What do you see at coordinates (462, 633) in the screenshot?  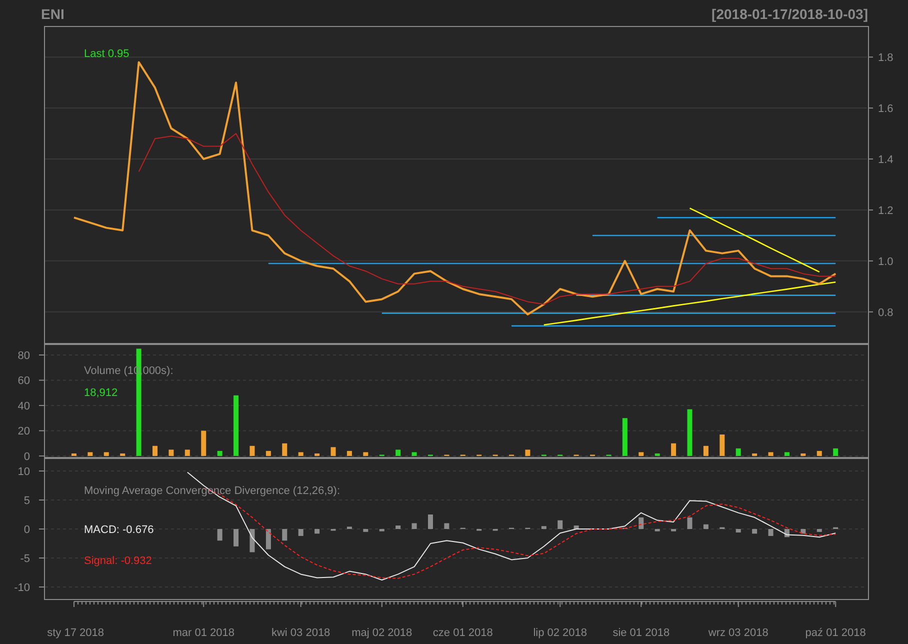 I see `x-axis-label: cze 01 2018` at bounding box center [462, 633].